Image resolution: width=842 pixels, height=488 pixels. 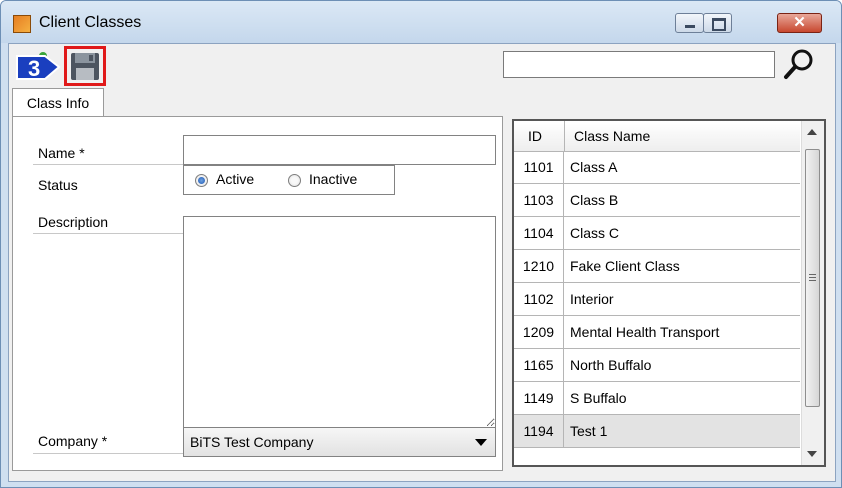 I want to click on column-header-id: ID, so click(x=535, y=136).